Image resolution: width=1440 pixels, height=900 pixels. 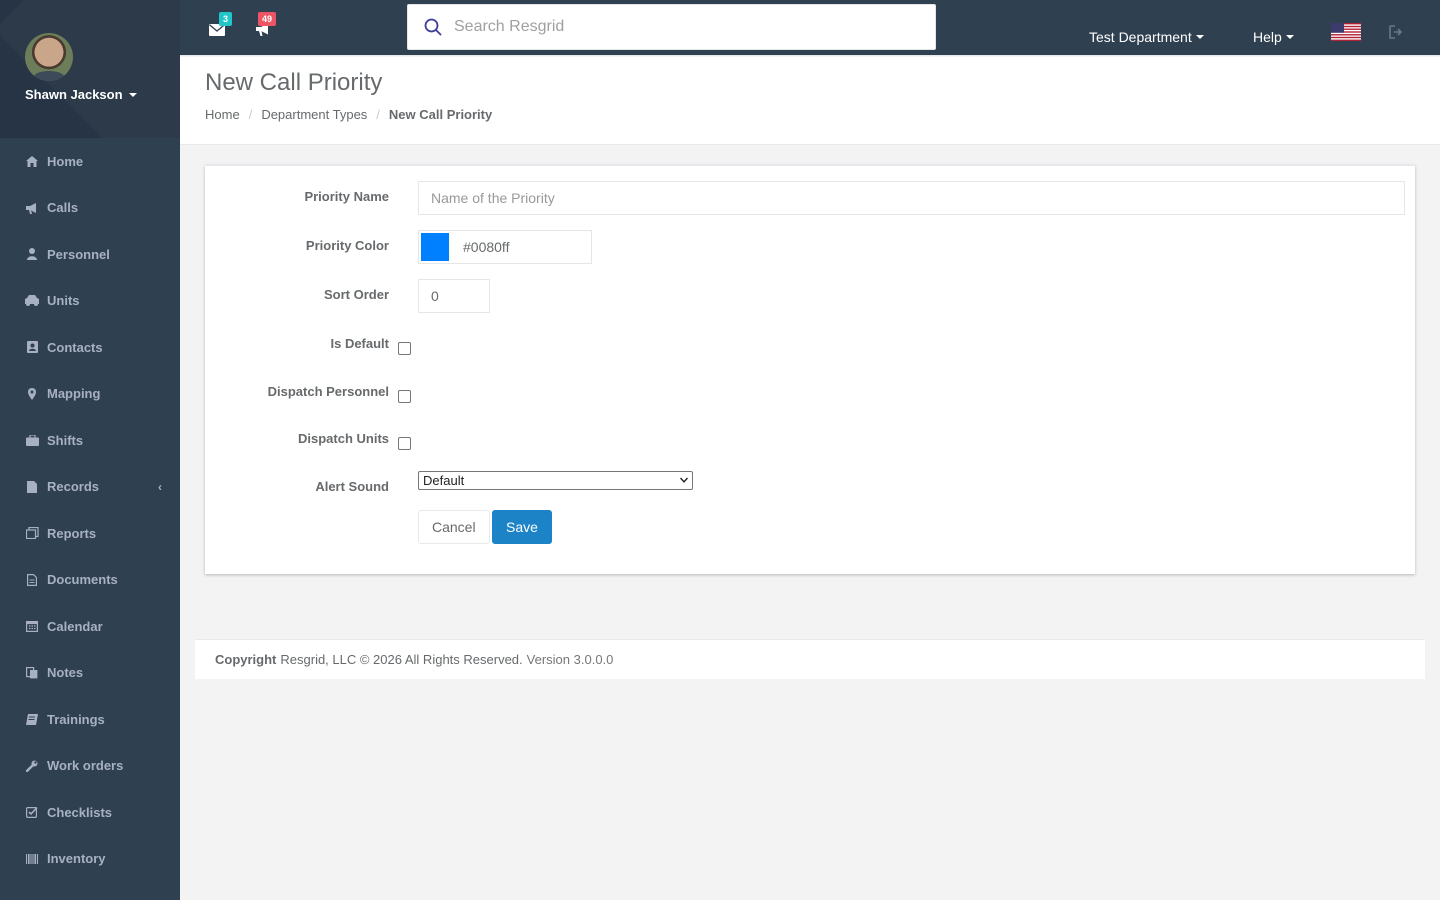 What do you see at coordinates (32, 580) in the screenshot?
I see `document-icon` at bounding box center [32, 580].